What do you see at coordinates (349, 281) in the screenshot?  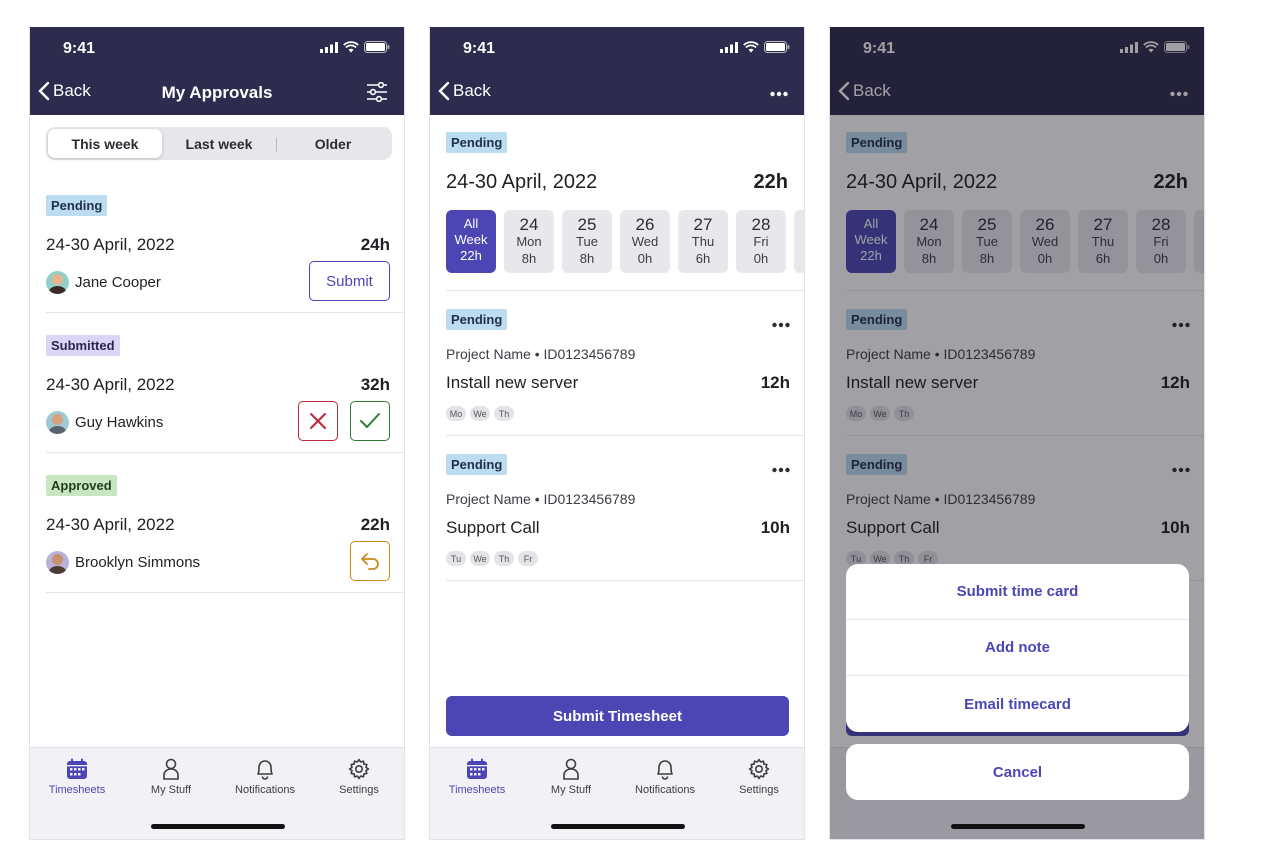 I see `submit-button: Submit` at bounding box center [349, 281].